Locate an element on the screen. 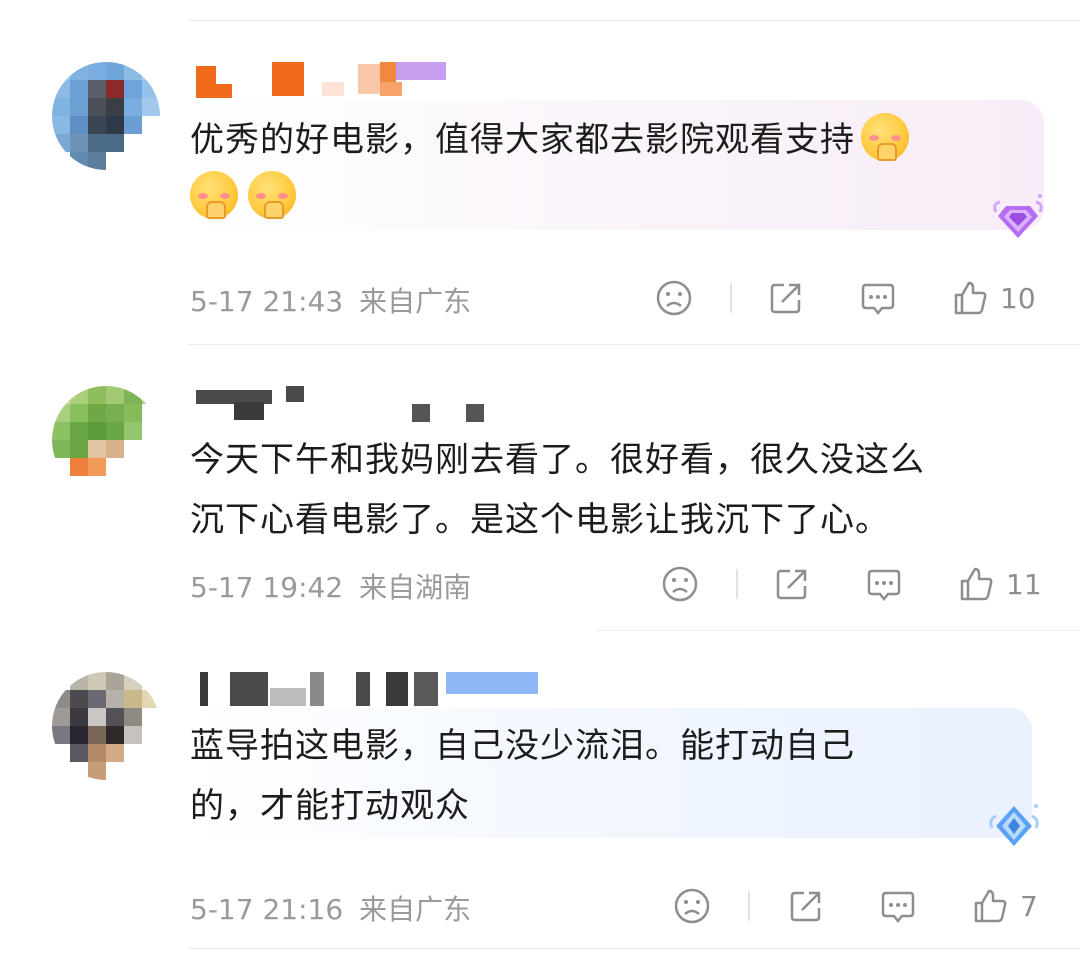  comment-location: 来自湖南 is located at coordinates (415, 587).